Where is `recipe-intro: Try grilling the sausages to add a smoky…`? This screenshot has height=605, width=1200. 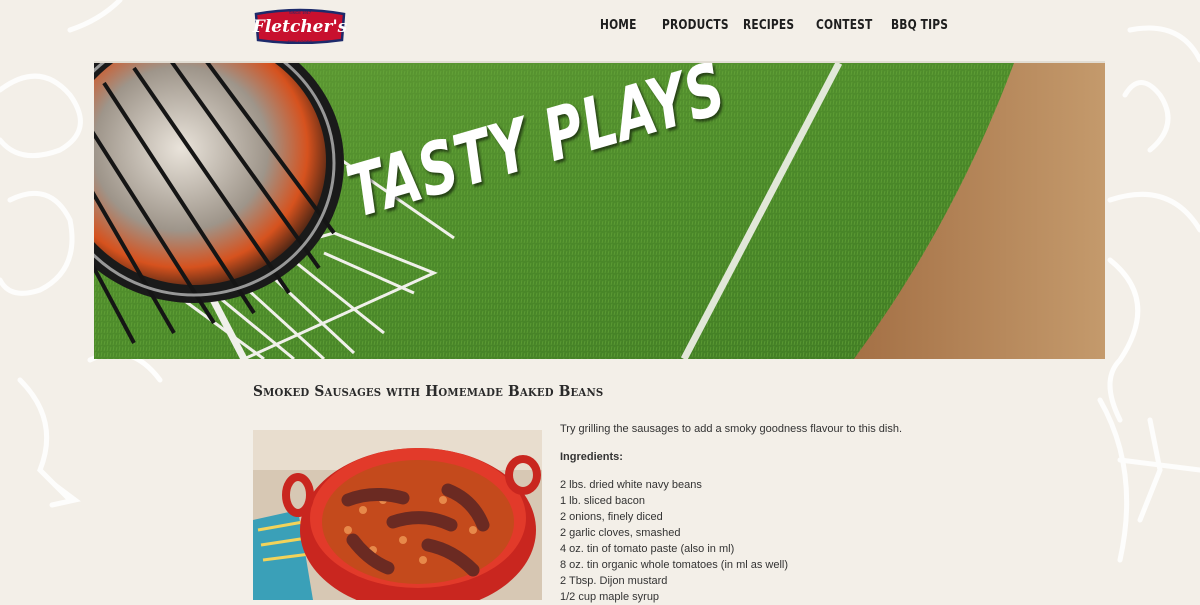
recipe-intro: Try grilling the sausages to add a smoky… is located at coordinates (731, 429).